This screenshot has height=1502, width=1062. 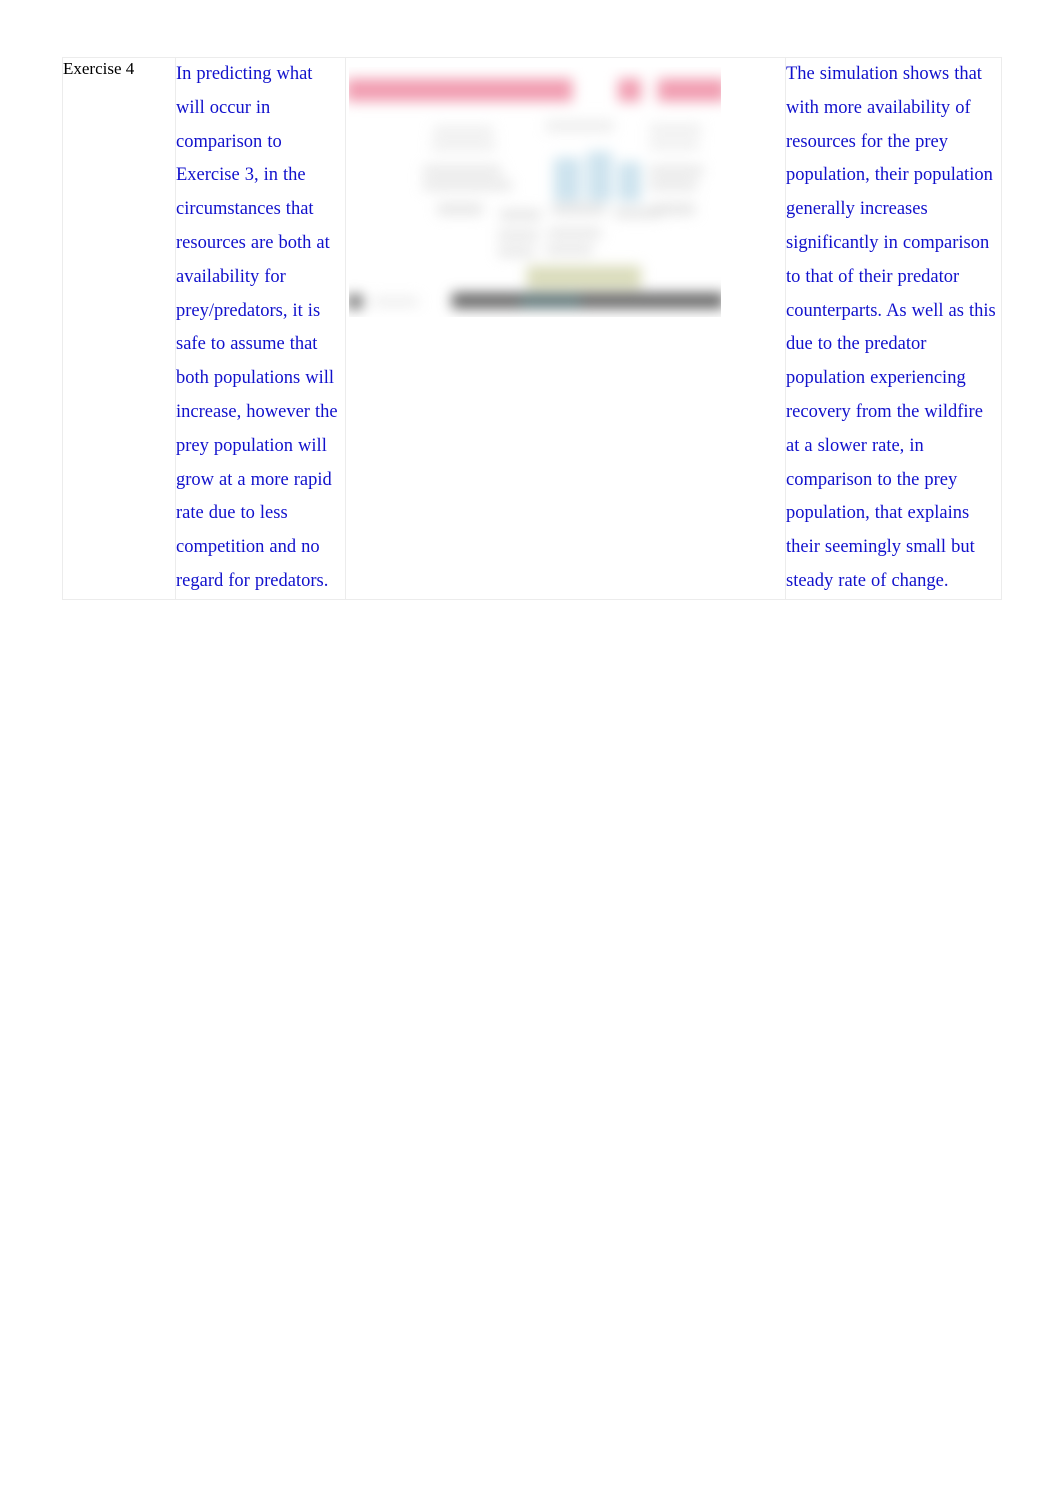 I want to click on sim-footer-label, so click(x=395, y=302).